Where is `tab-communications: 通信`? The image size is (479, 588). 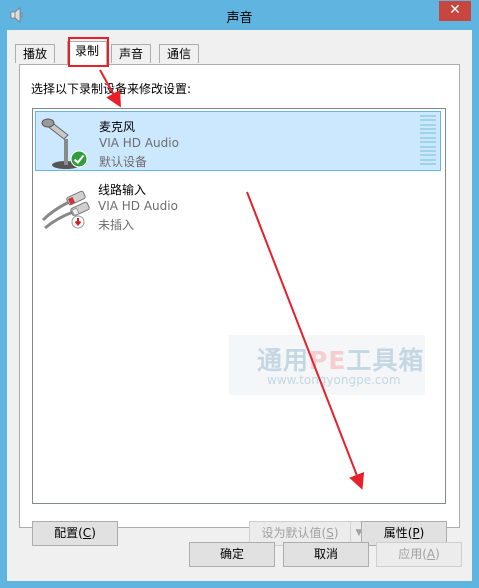 tab-communications: 通信 is located at coordinates (179, 53).